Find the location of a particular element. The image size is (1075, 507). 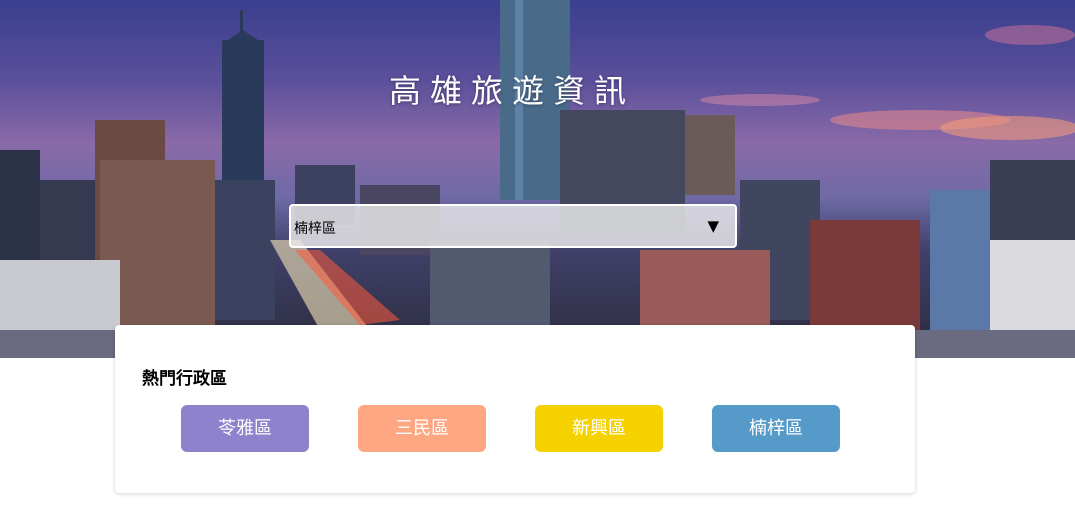

district-button-sanmin: 三民區 is located at coordinates (422, 428).